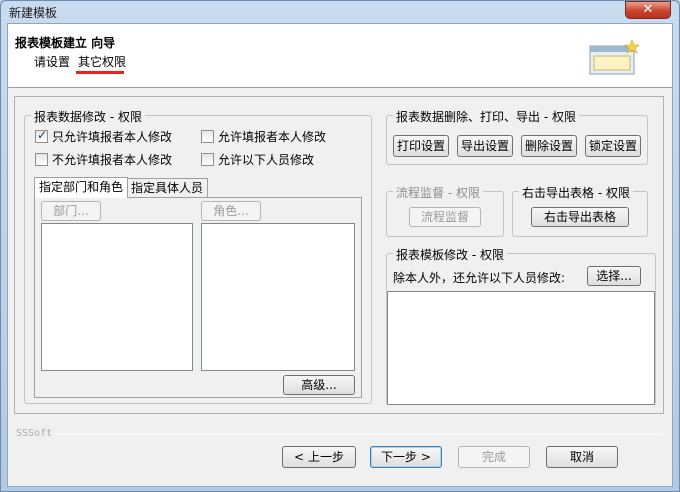  Describe the element at coordinates (88, 116) in the screenshot. I see `data-edit-group-label: 报表数据修改 - 权限` at that location.